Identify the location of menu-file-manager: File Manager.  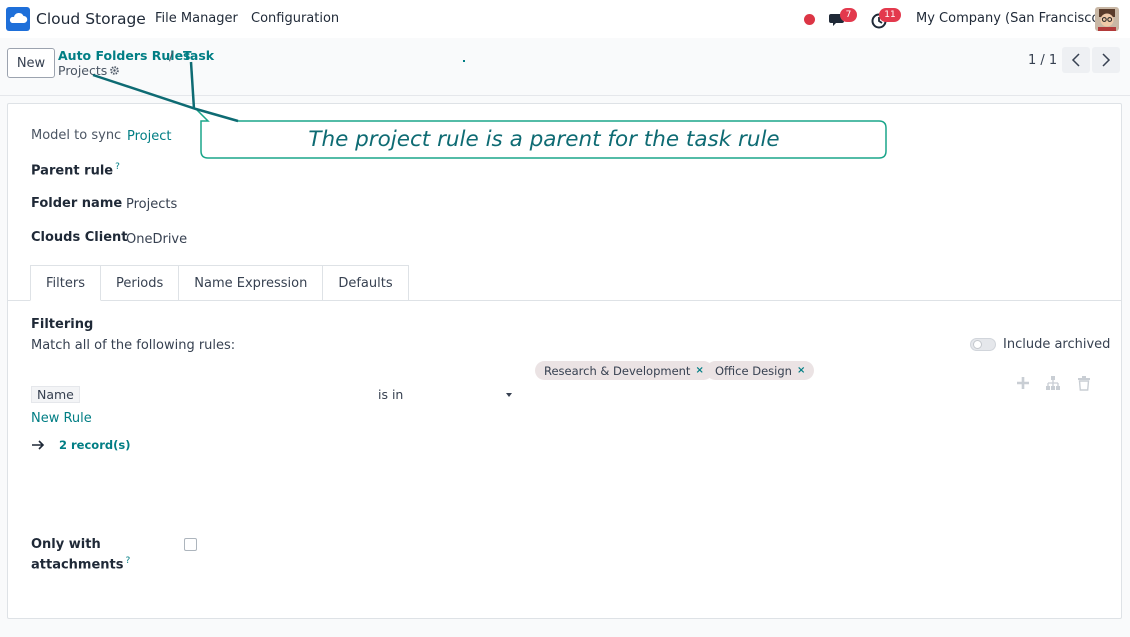
(196, 18).